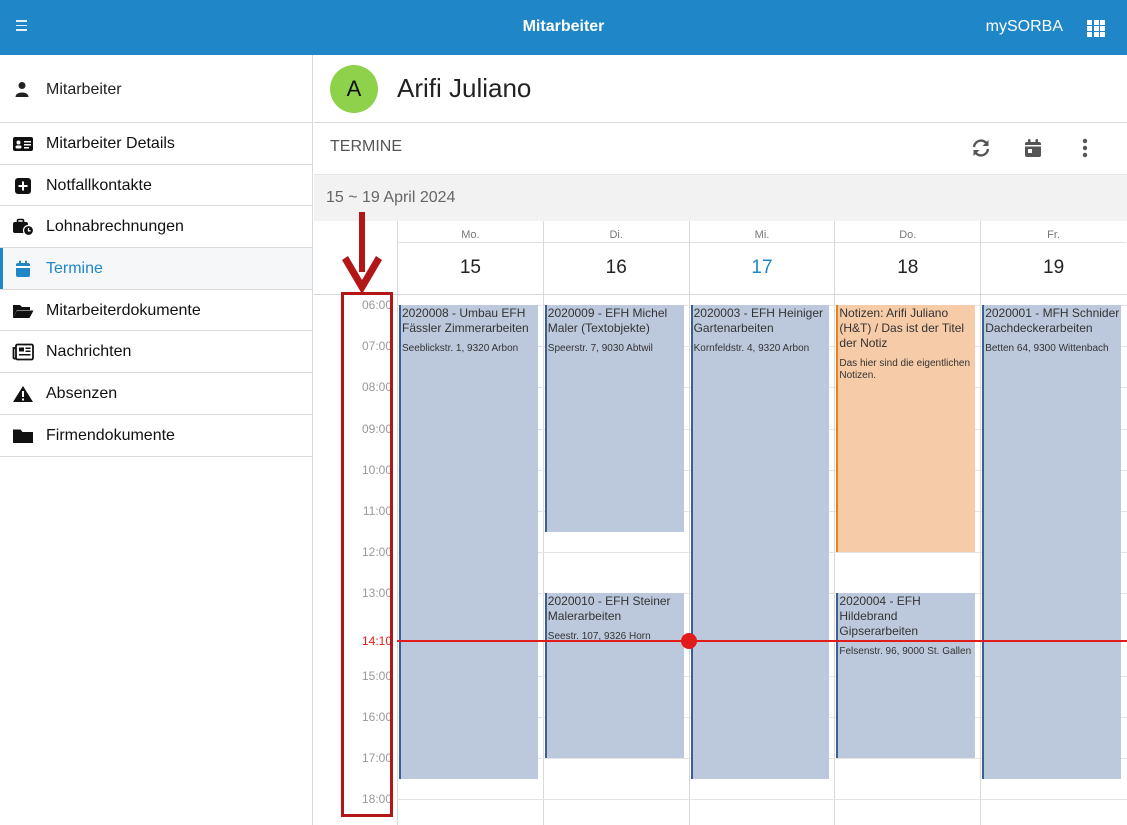 This screenshot has height=825, width=1127. Describe the element at coordinates (156, 186) in the screenshot. I see `sidebar-item-notfallkontakte: Notfallkontakte` at that location.